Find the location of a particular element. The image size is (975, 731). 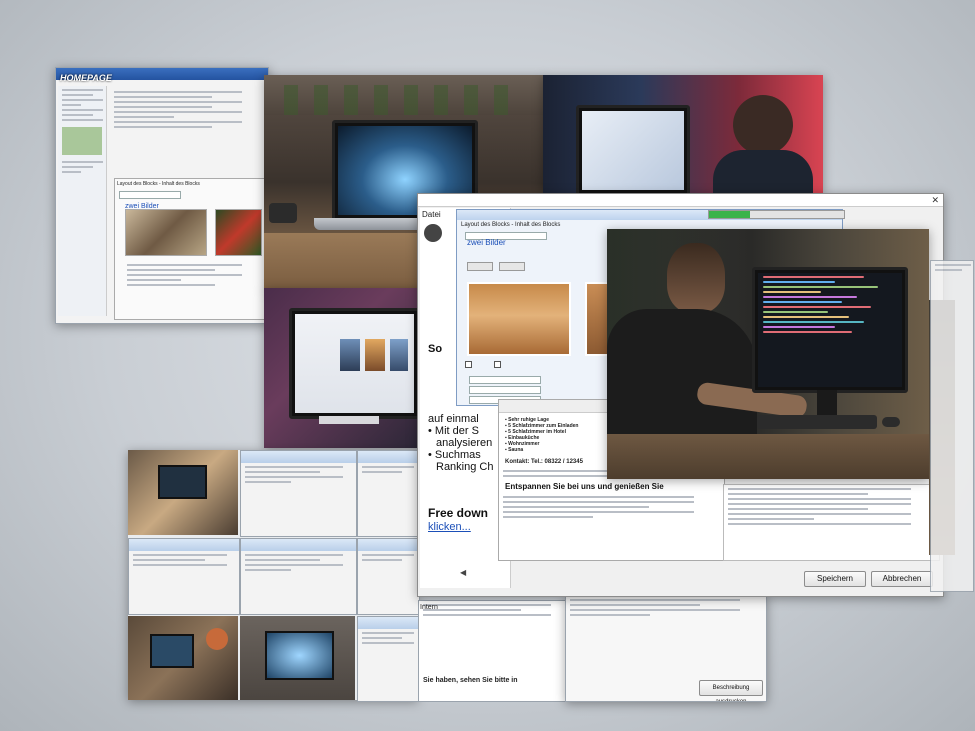

desk-surface is located at coordinates (768, 456).